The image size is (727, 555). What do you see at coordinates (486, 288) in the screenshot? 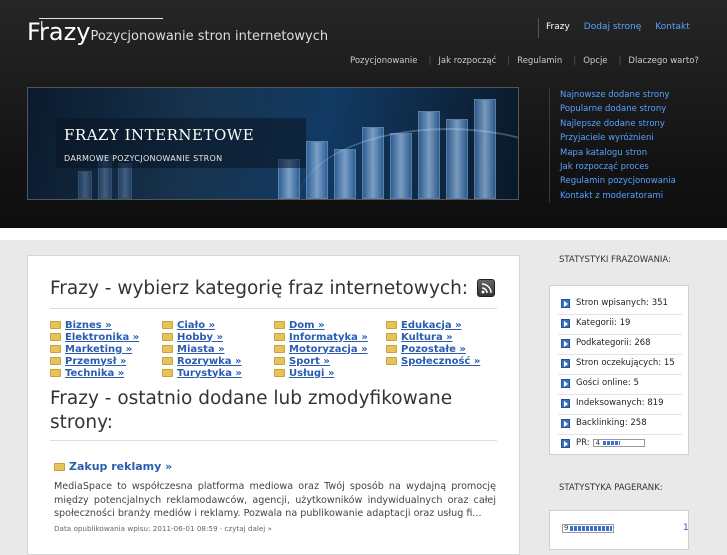
I see `rss-icon` at bounding box center [486, 288].